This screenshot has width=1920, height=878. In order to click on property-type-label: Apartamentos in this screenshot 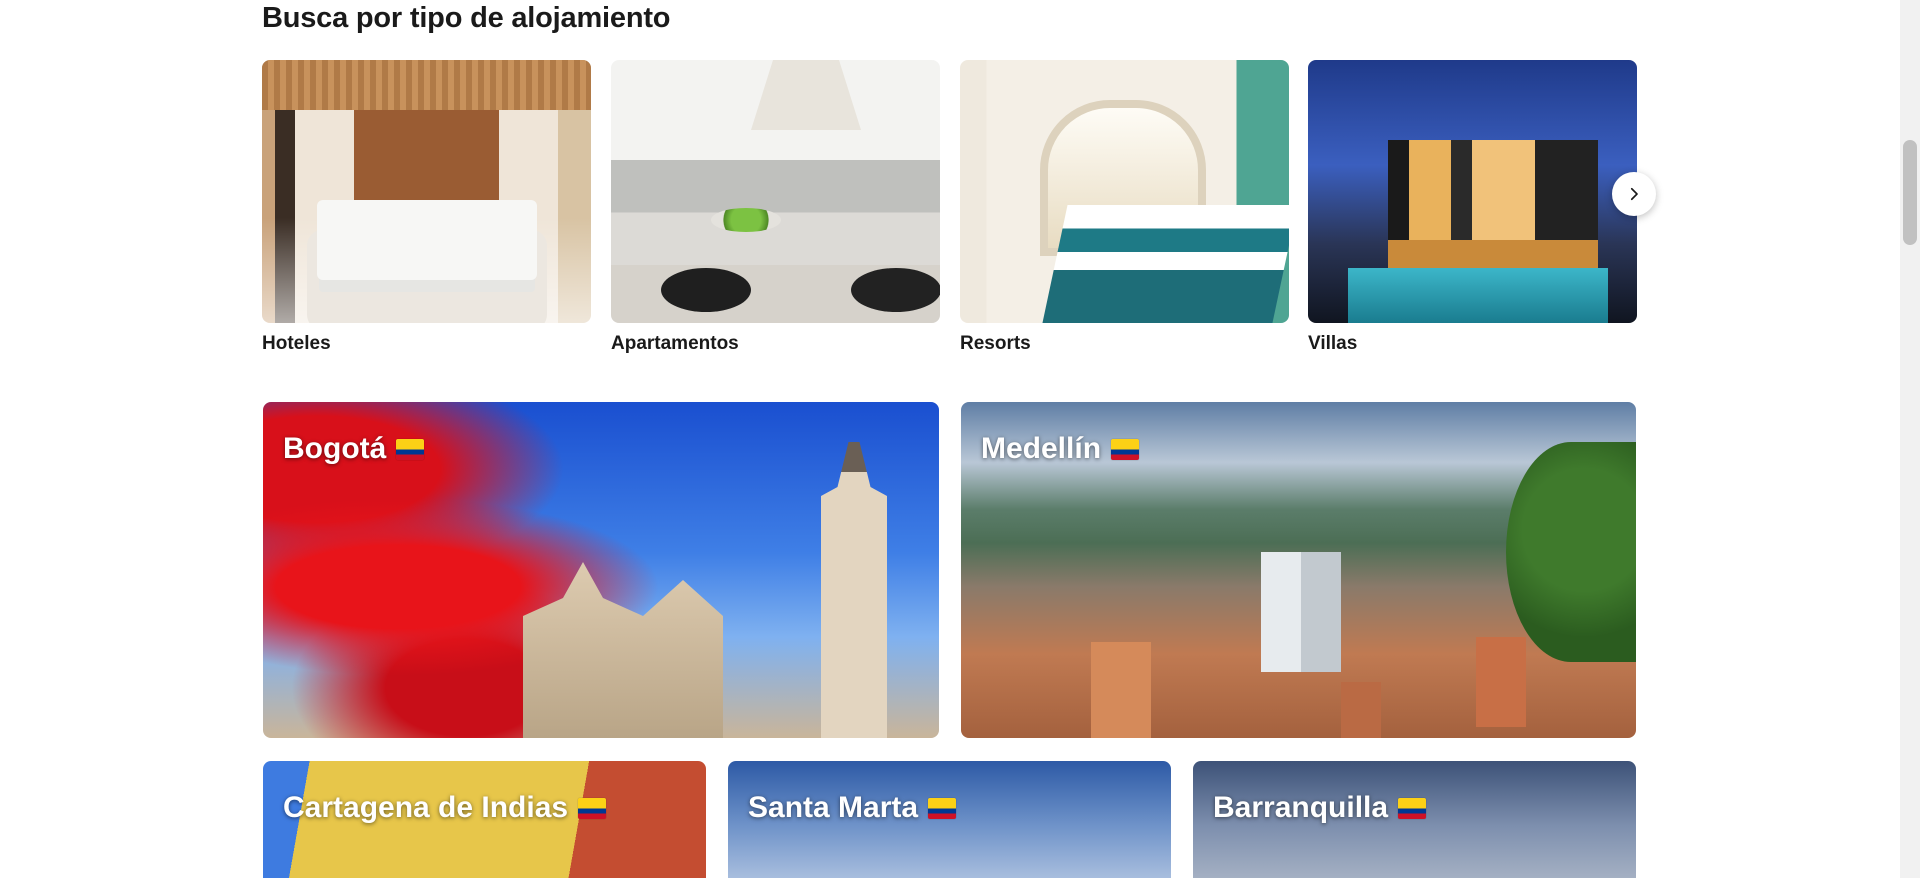, I will do `click(775, 344)`.